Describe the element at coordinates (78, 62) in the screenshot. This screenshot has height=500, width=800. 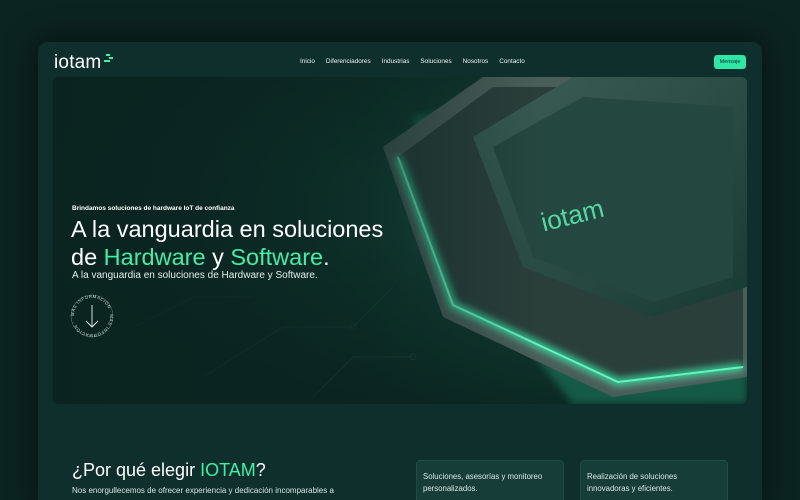
I see `logo-text: iotam` at that location.